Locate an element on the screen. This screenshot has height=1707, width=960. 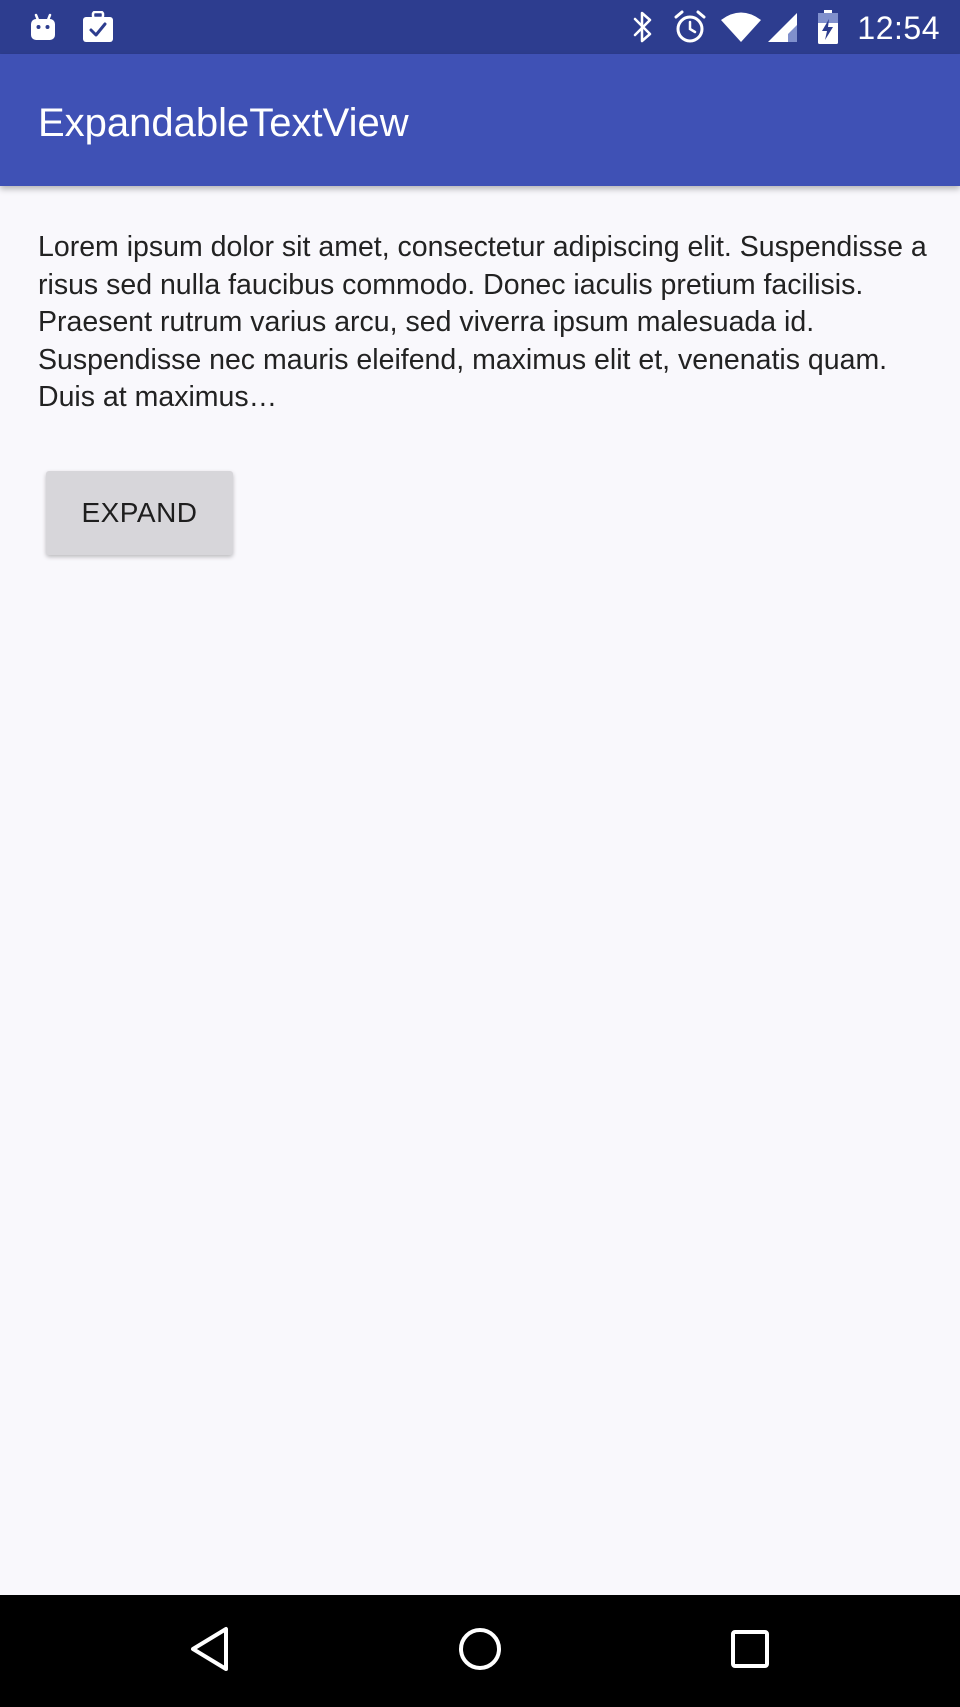
app-title: ExpandableTextView is located at coordinates (223, 123).